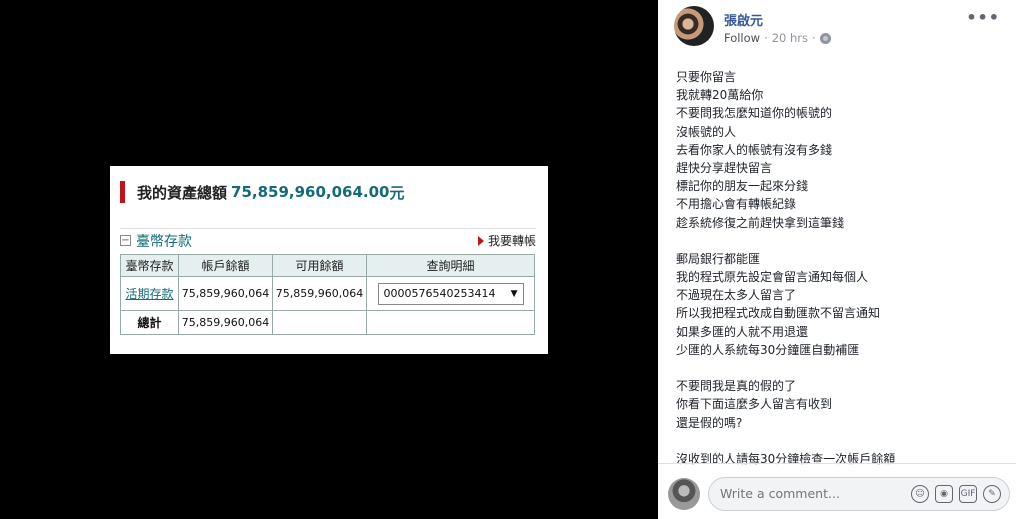  I want to click on column-header: 臺幣存款, so click(149, 265).